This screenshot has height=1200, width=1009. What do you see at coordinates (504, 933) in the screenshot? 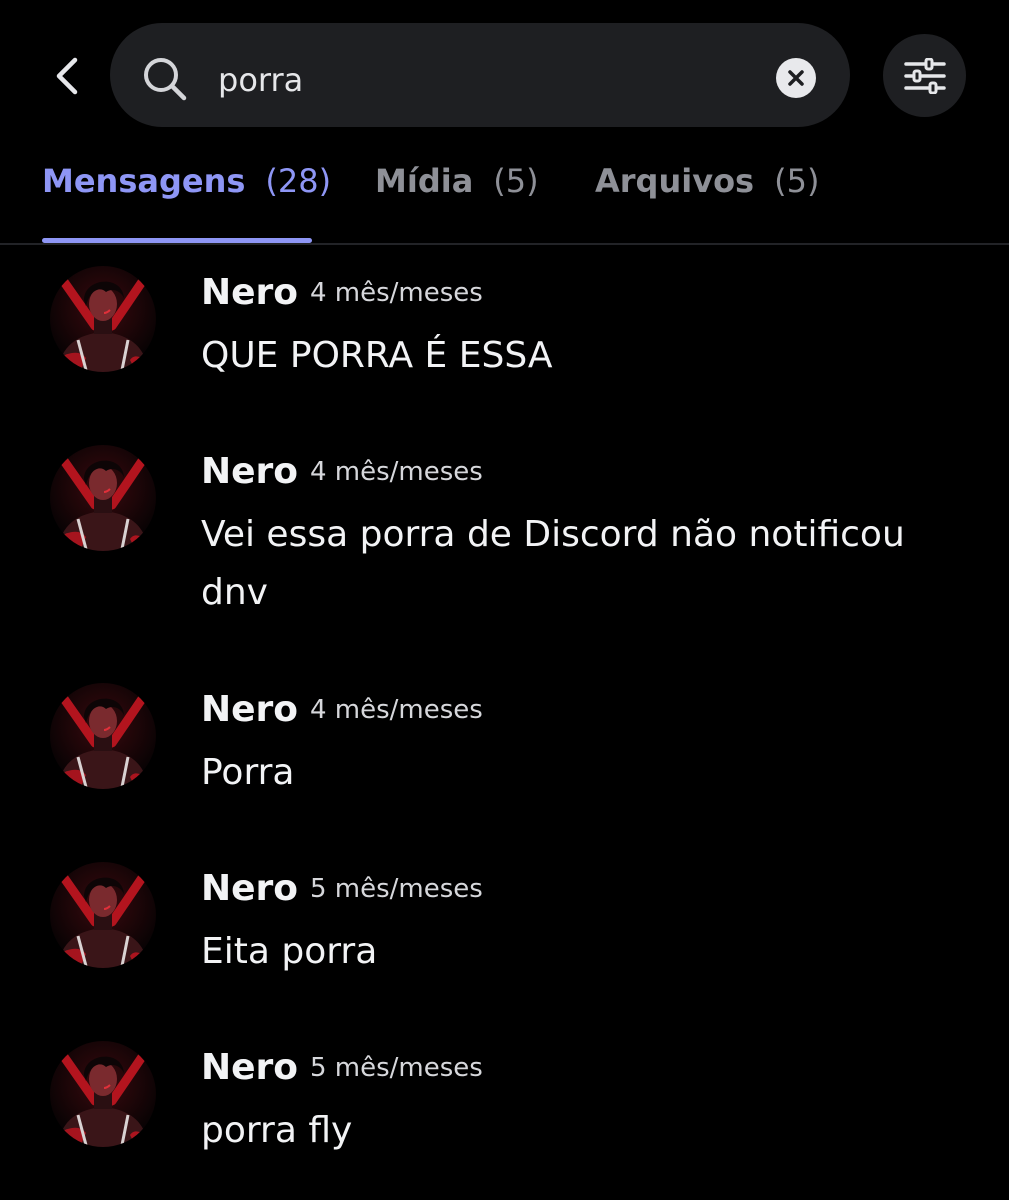
I see `search-result: Nero 5 mês/meses Eita porra` at bounding box center [504, 933].